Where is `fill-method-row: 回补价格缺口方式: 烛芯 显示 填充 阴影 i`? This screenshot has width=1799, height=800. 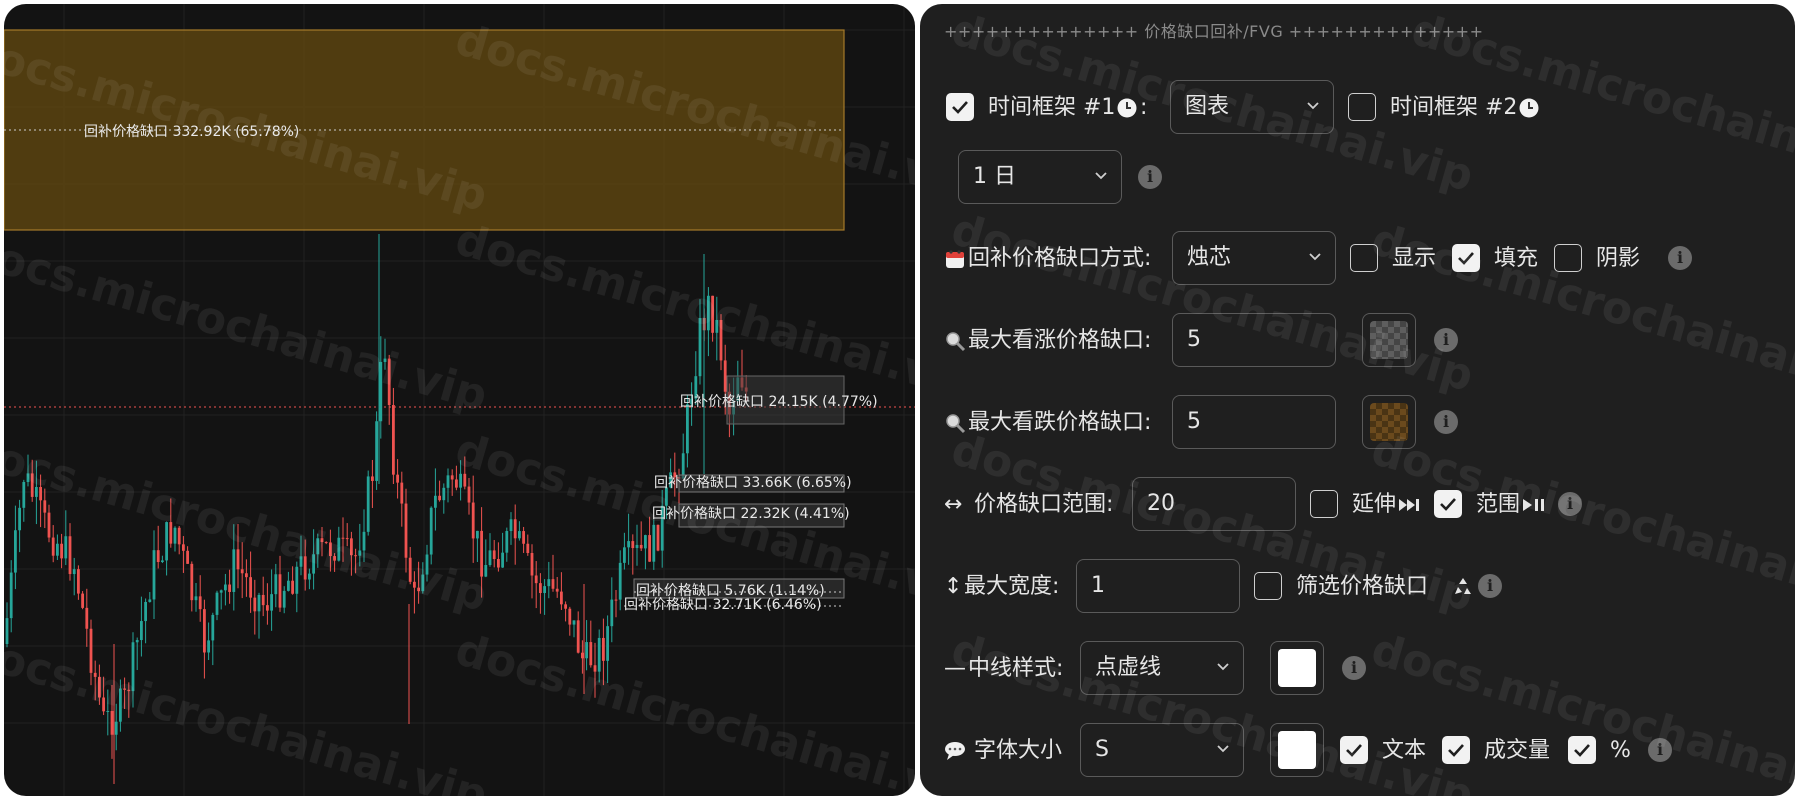 fill-method-row: 回补价格缺口方式: 烛芯 显示 填充 阴影 i is located at coordinates (1357, 259).